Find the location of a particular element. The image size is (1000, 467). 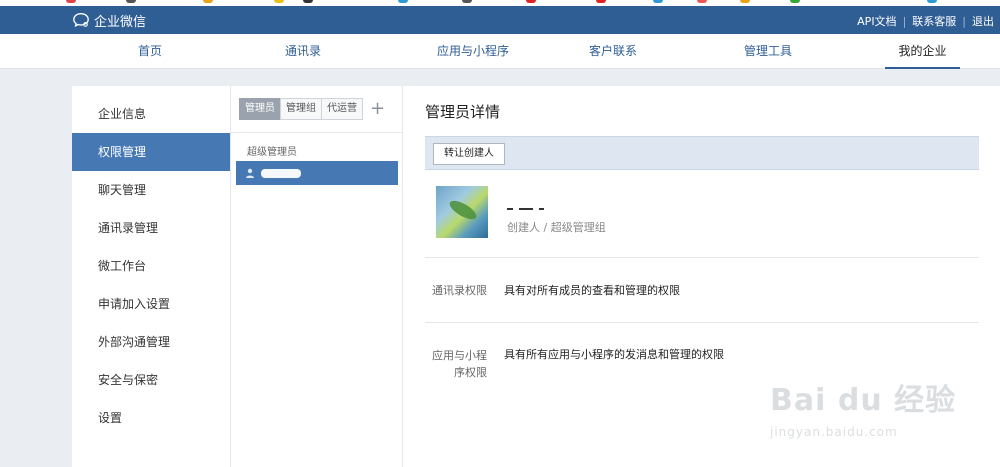

app-logo-text: 企业微信 is located at coordinates (120, 22).